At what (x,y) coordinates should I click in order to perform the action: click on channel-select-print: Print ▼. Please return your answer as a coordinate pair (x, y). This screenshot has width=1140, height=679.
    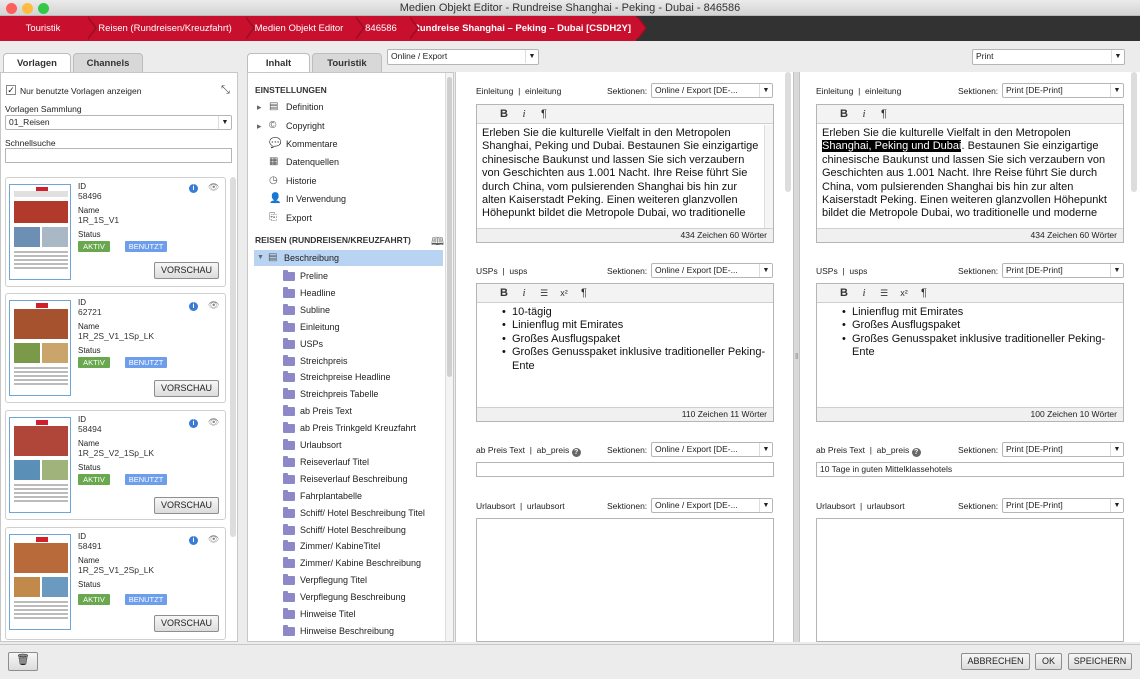
    Looking at the image, I should click on (1048, 57).